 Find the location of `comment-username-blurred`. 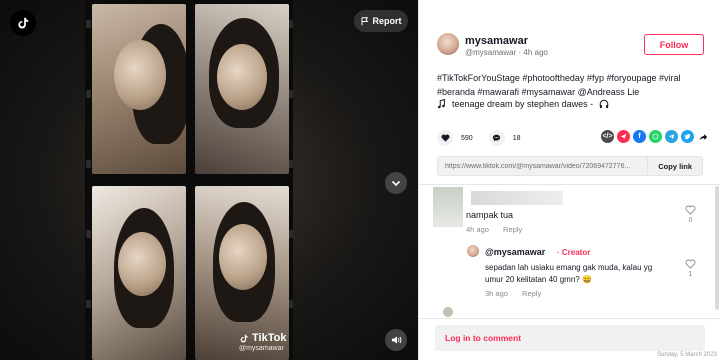

comment-username-blurred is located at coordinates (517, 198).